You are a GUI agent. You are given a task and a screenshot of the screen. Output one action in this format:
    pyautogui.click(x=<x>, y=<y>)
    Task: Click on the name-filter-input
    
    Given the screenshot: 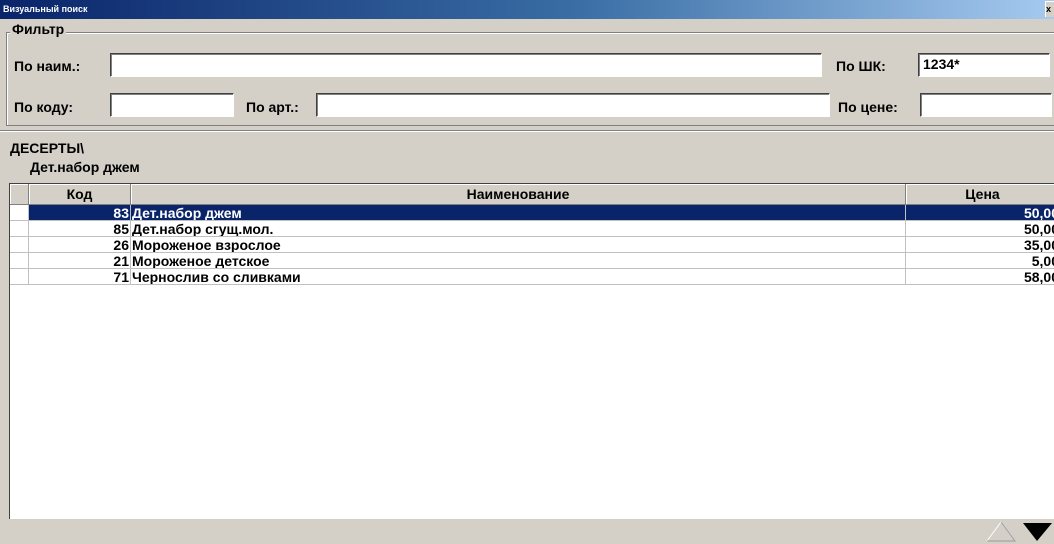 What is the action you would take?
    pyautogui.click(x=466, y=65)
    